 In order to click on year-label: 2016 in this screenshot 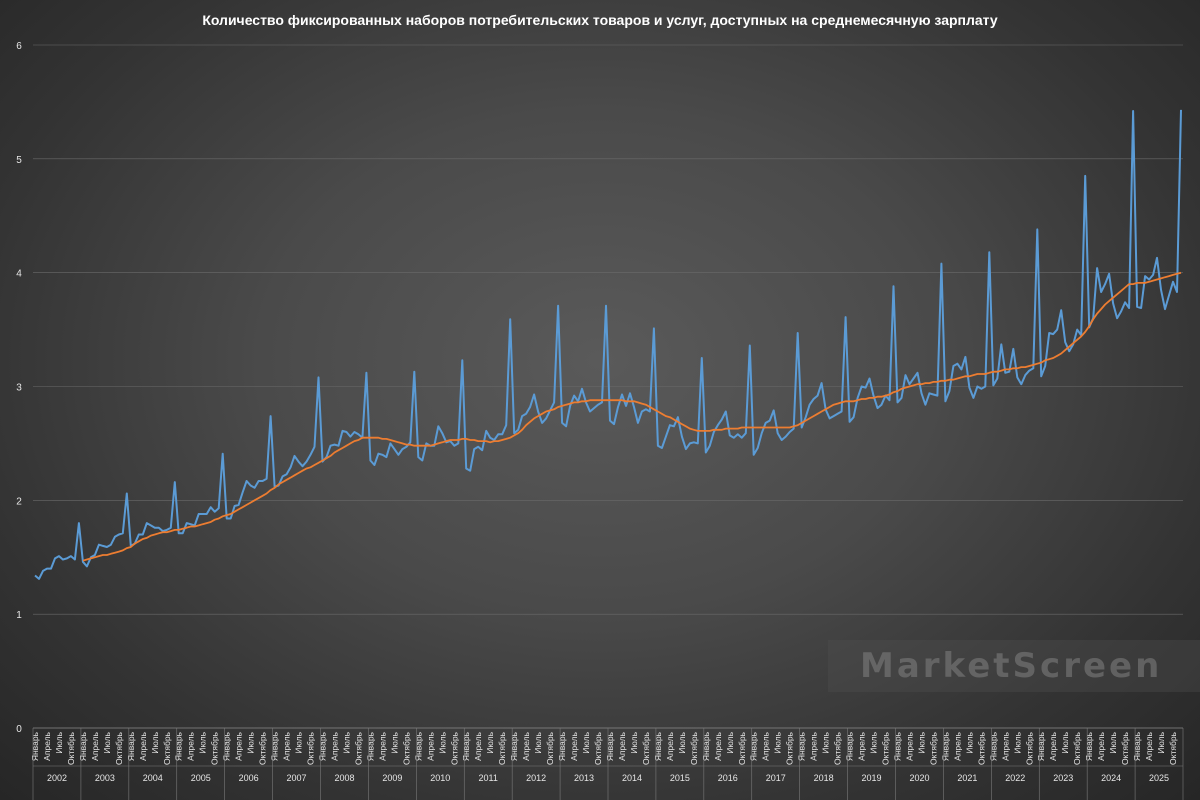, I will do `click(728, 778)`.